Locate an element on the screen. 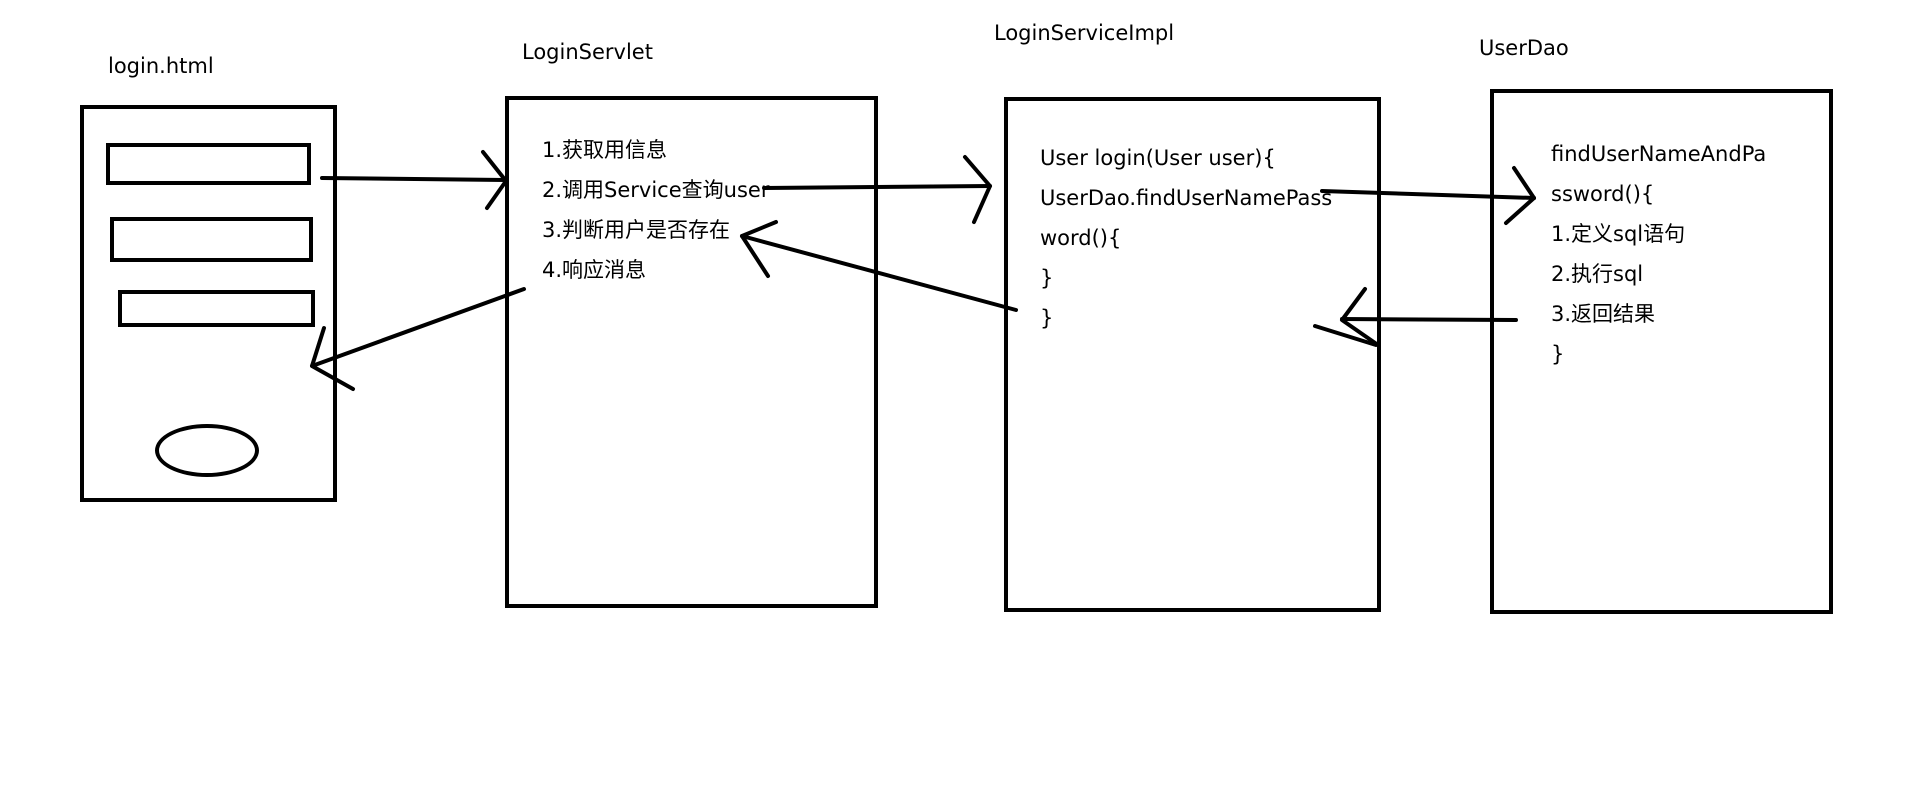  arrow-servlet-to-service is located at coordinates (877, 189).